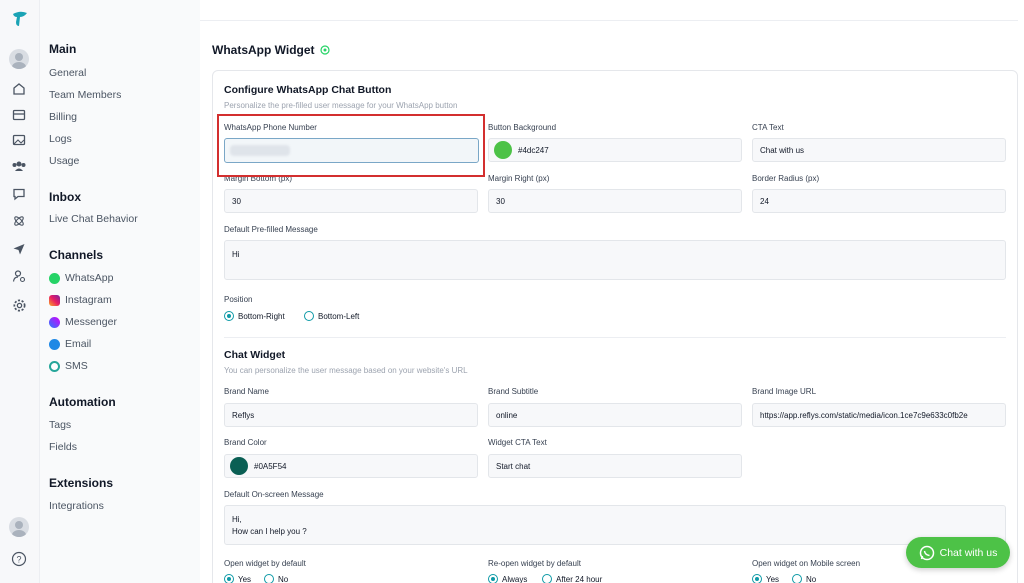 The image size is (1024, 583). I want to click on button-background-field: #4dc247, so click(615, 150).